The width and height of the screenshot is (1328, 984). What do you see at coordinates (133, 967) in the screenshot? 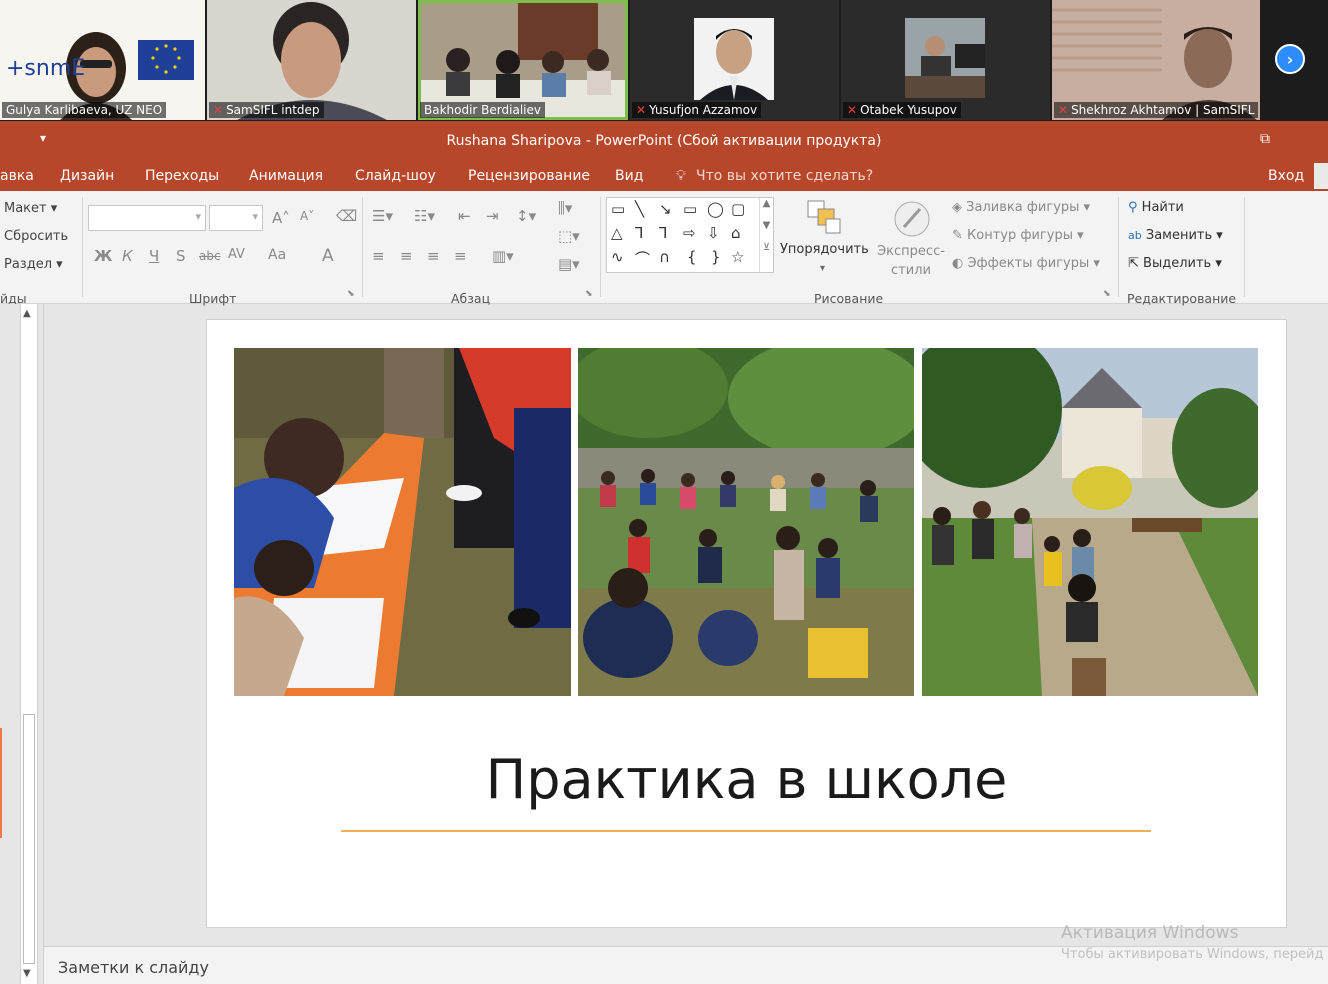
I see `notes-placeholder: Заметки к слайду` at bounding box center [133, 967].